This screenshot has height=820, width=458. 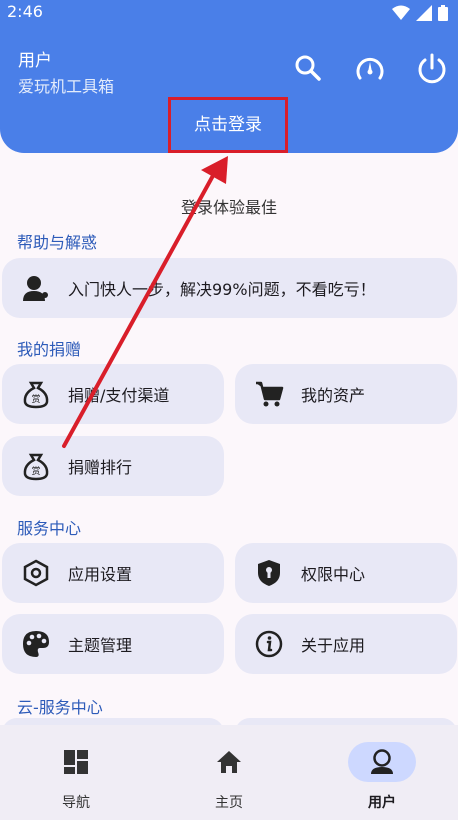 What do you see at coordinates (66, 86) in the screenshot?
I see `app-subtitle: 爱玩机工具箱` at bounding box center [66, 86].